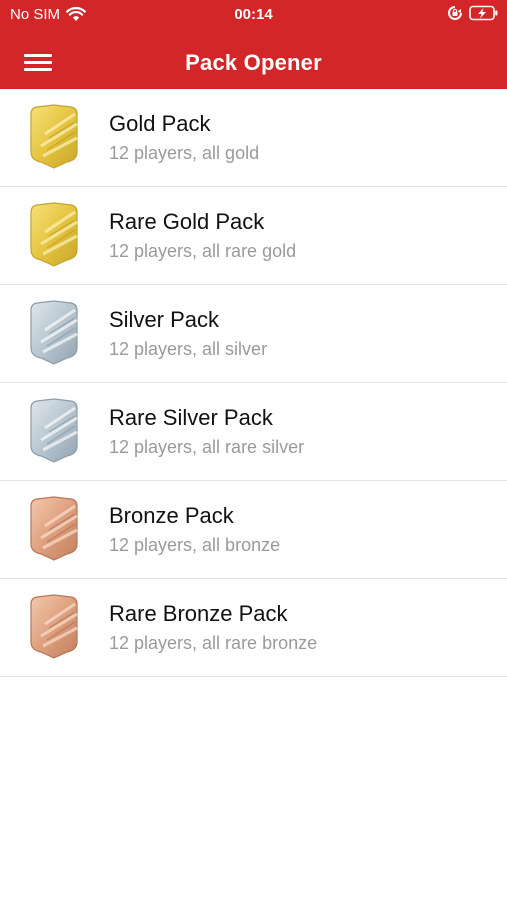 Image resolution: width=507 pixels, height=900 pixels. Describe the element at coordinates (54, 234) in the screenshot. I see `rare-gold-badge-icon` at that location.